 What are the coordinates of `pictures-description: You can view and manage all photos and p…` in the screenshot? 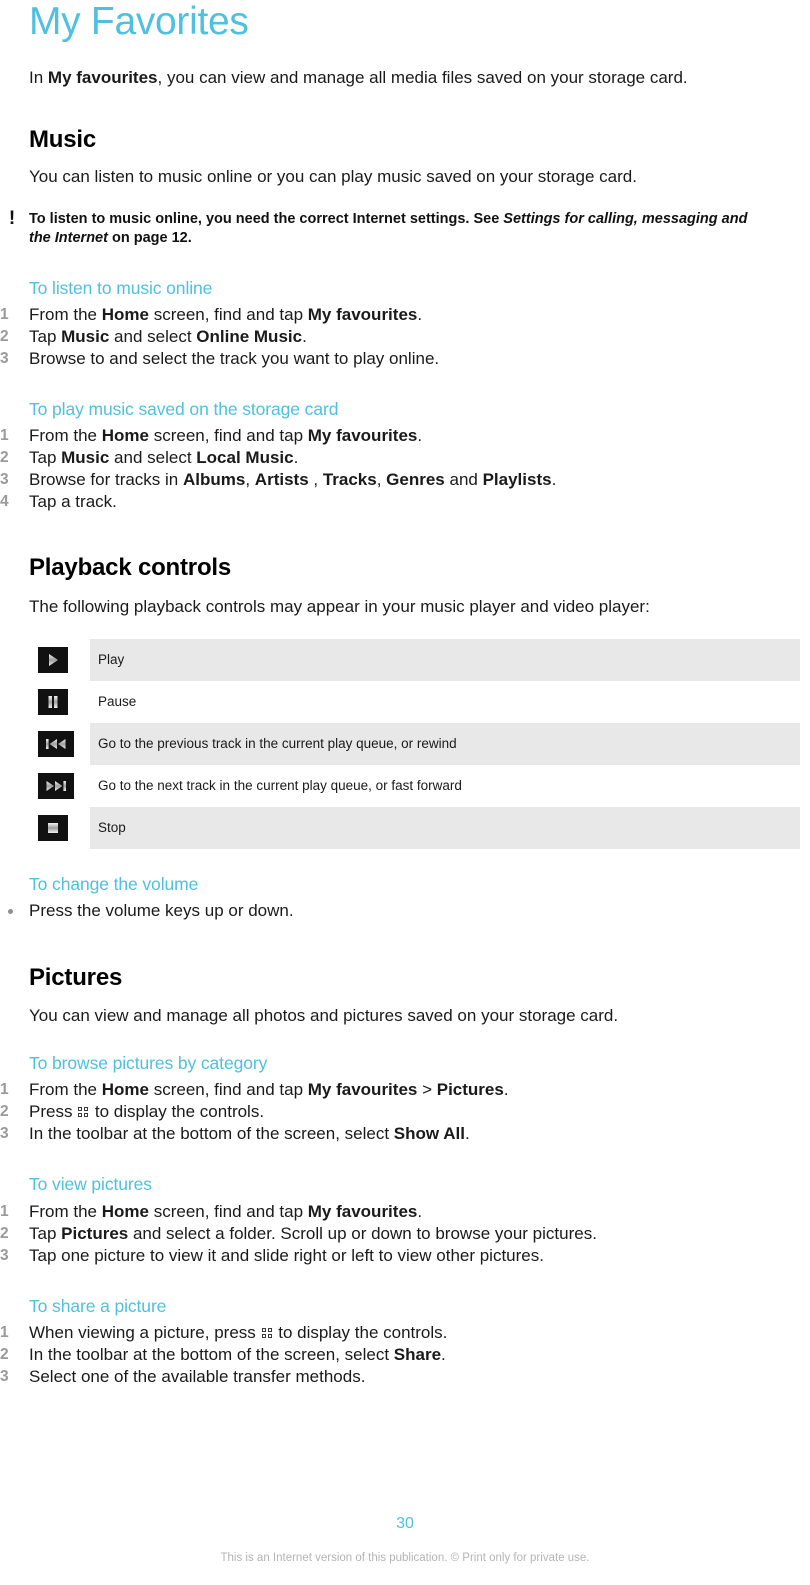 It's located at (324, 1016).